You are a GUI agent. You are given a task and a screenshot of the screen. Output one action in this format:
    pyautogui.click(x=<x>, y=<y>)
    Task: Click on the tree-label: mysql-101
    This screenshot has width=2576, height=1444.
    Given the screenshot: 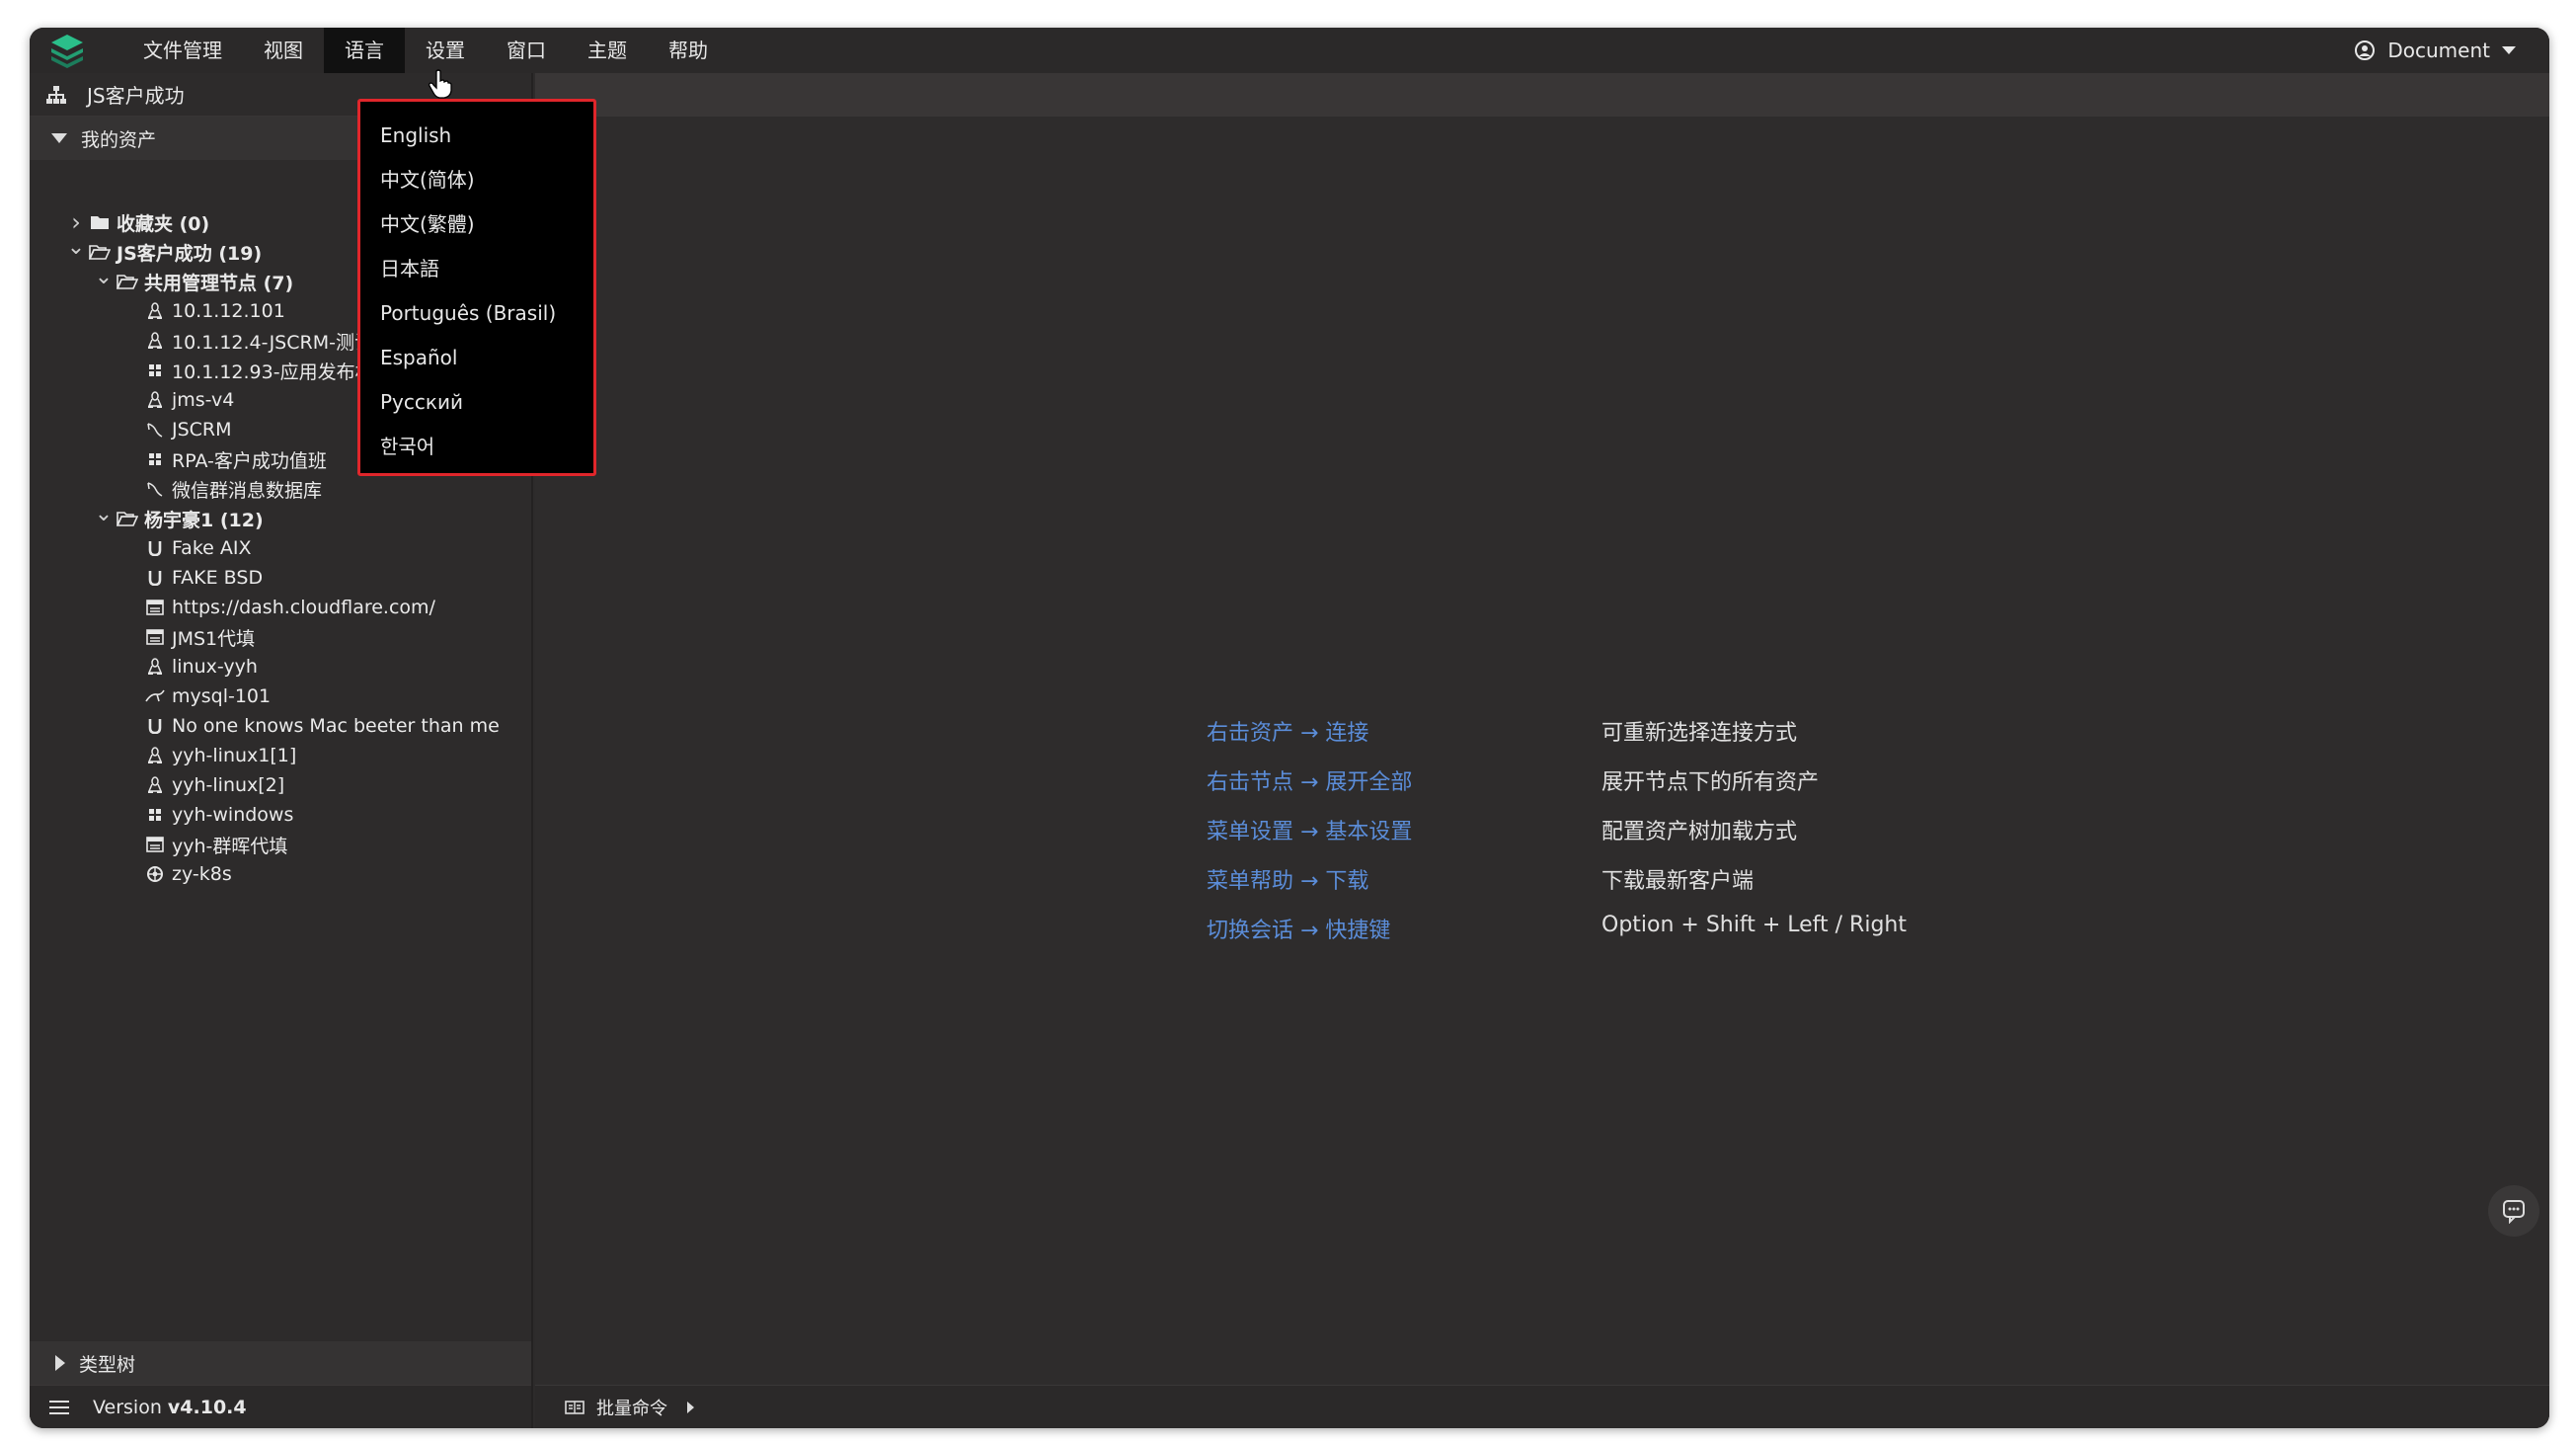 What is the action you would take?
    pyautogui.click(x=222, y=696)
    